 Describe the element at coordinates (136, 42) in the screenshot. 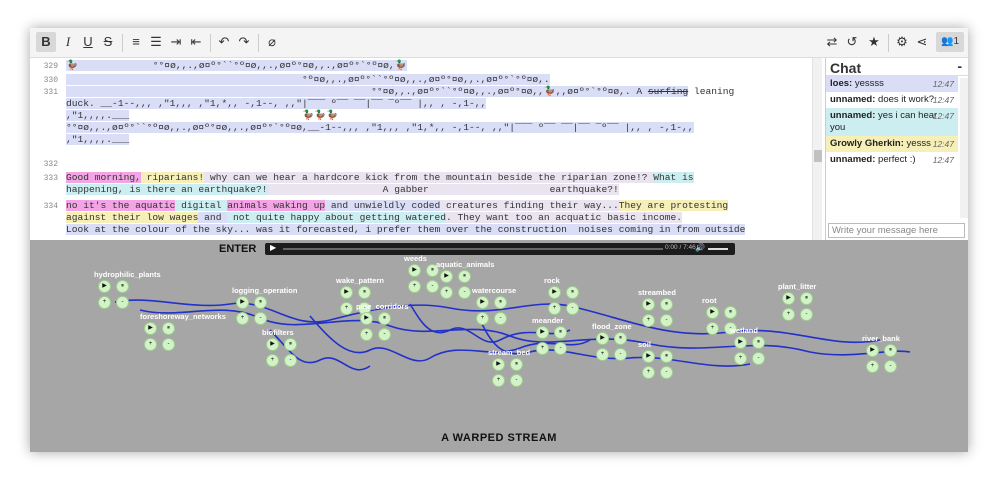

I see `ordered-list-button: ≡` at that location.